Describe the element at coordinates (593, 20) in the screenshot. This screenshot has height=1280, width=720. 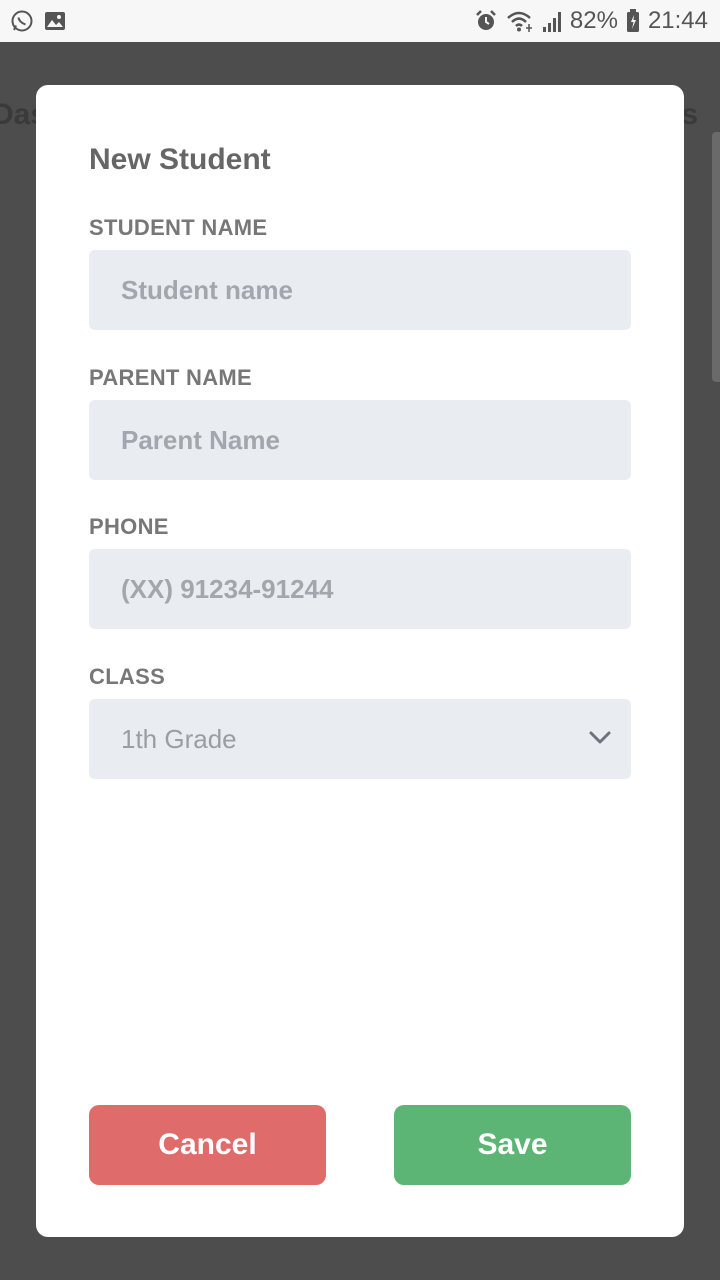
I see `battery-percent: 82%` at that location.